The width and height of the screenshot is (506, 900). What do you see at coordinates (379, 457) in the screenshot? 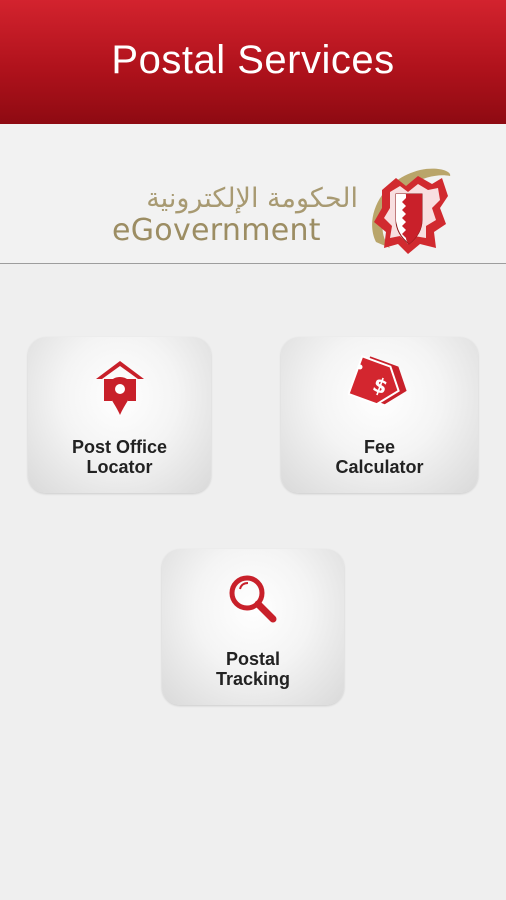
I see `tile-label: Fee Calculator` at bounding box center [379, 457].